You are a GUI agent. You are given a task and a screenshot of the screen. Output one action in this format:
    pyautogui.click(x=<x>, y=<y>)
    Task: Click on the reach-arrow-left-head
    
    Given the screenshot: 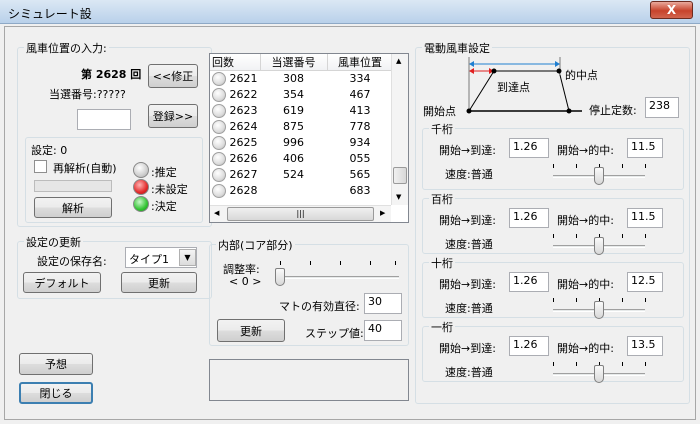 What is the action you would take?
    pyautogui.click(x=471, y=71)
    